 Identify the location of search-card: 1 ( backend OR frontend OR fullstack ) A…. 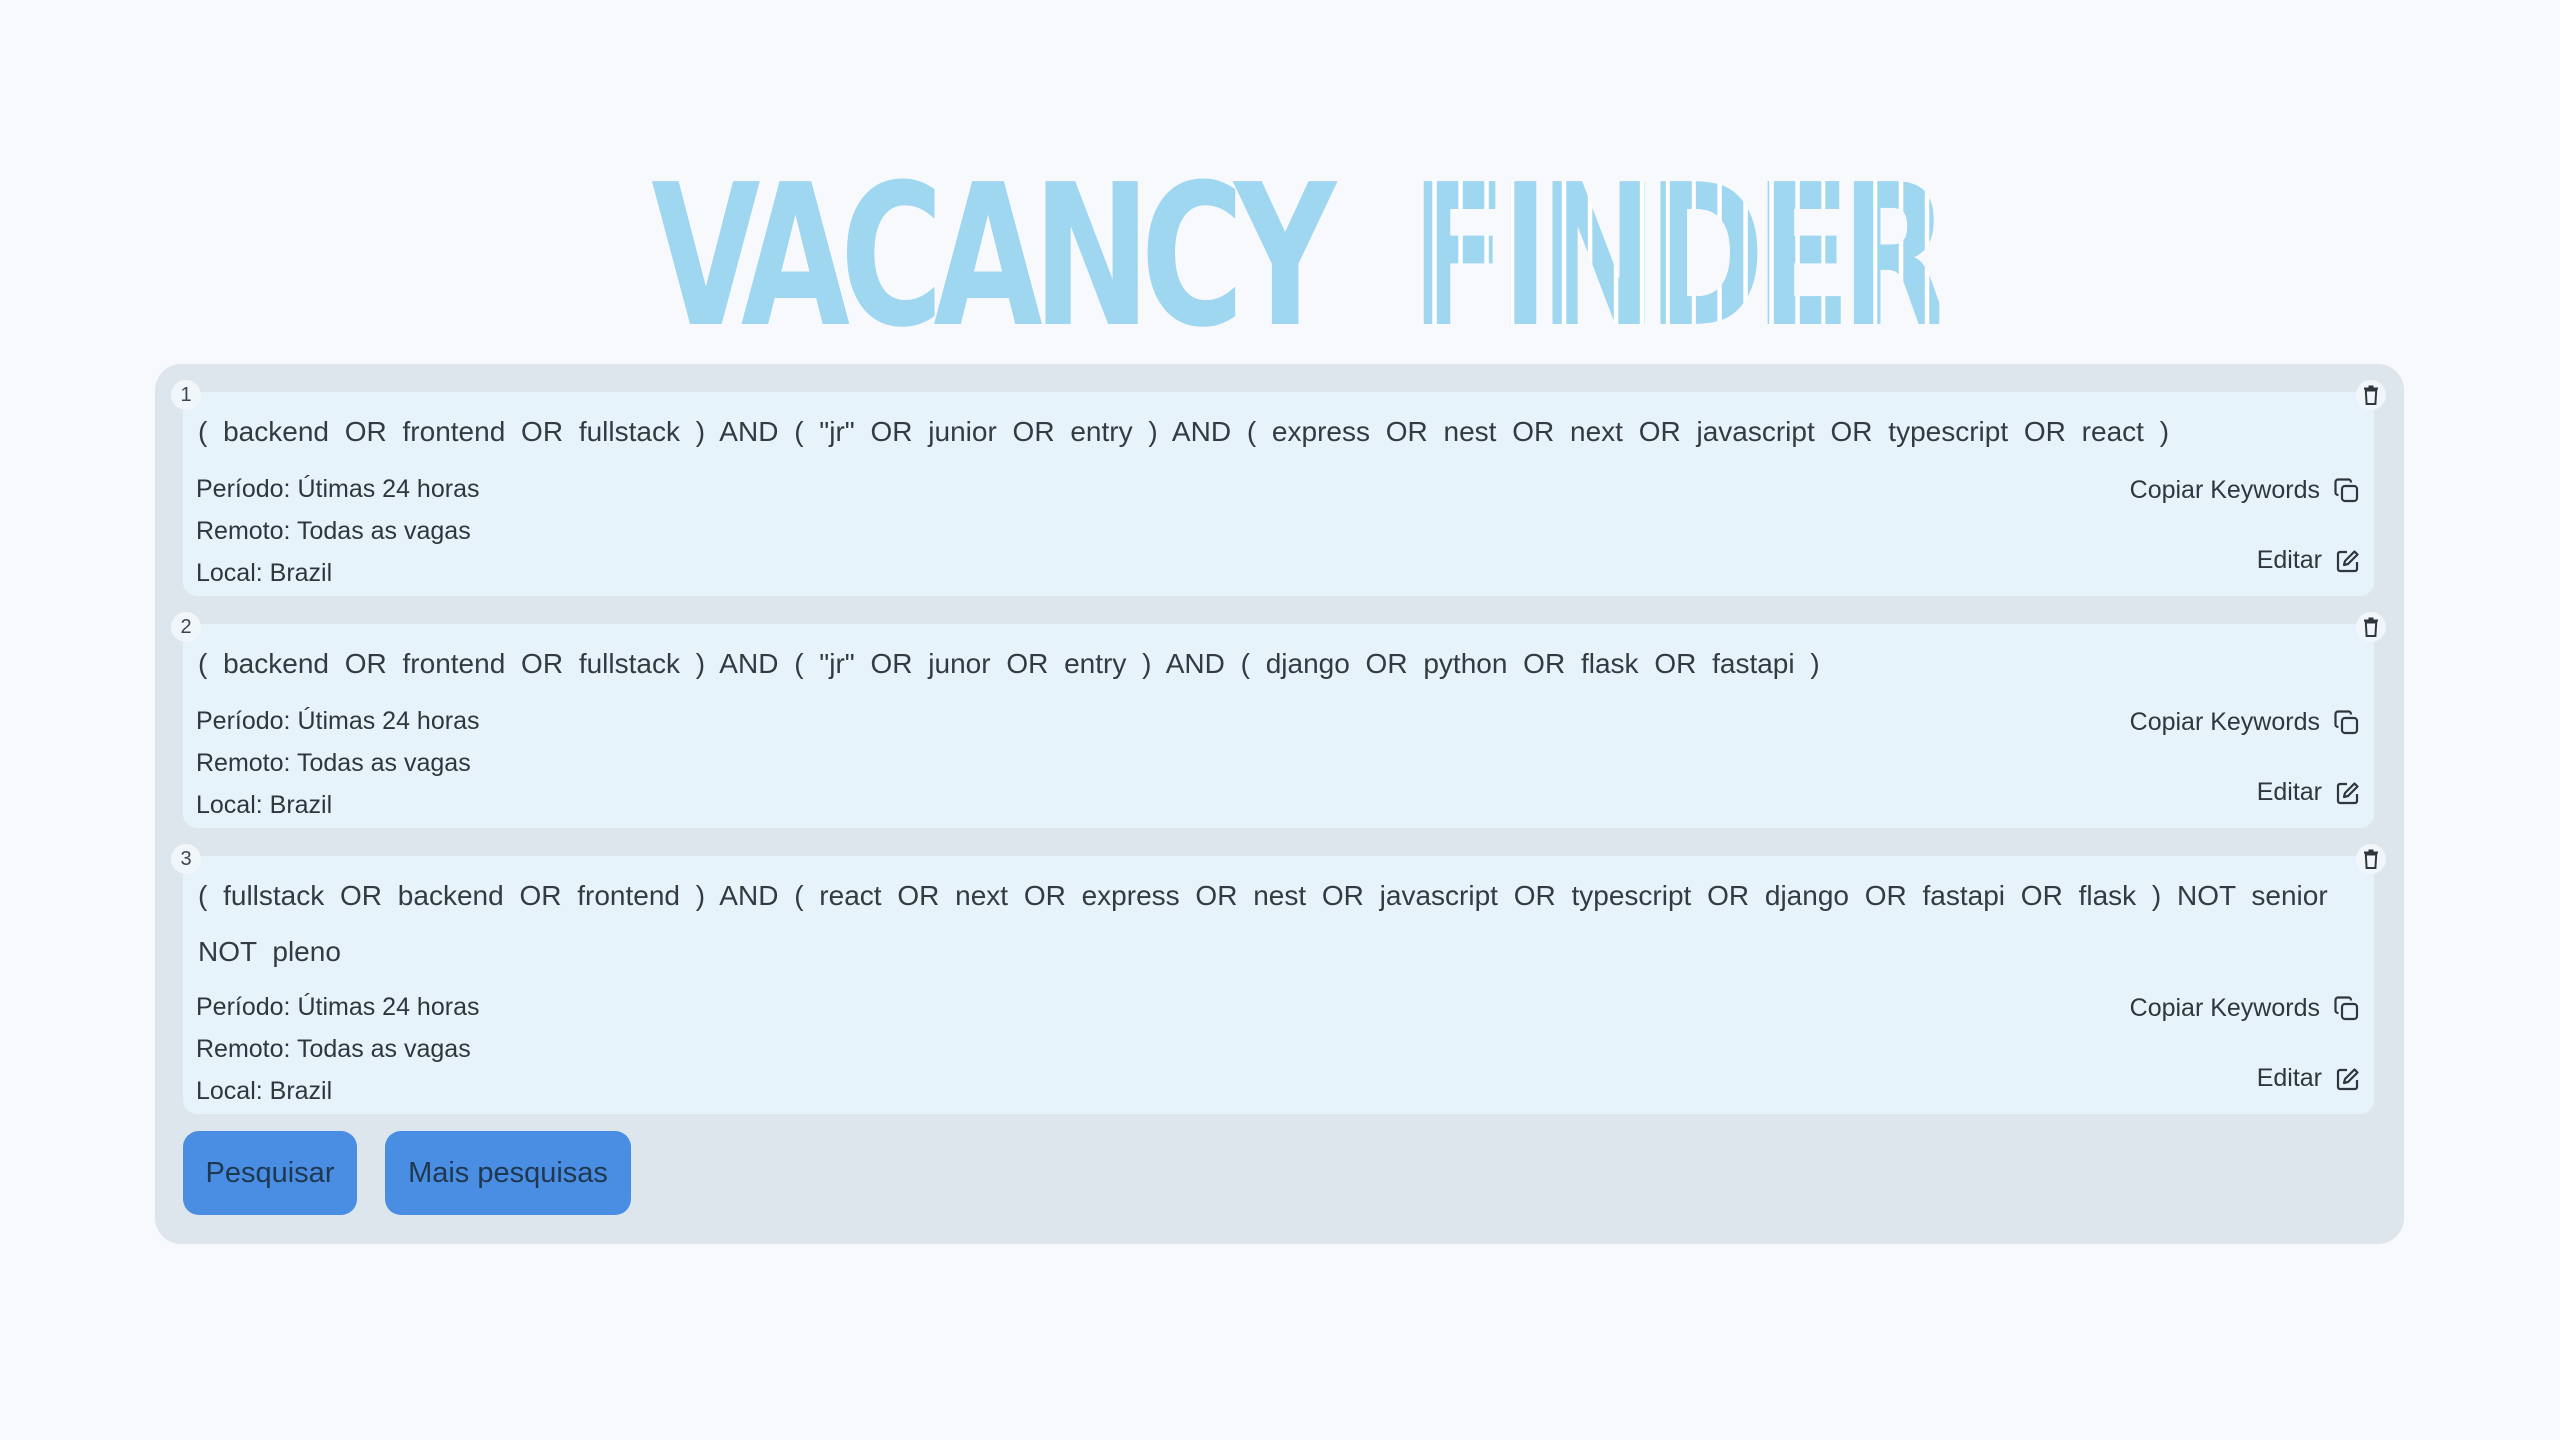
(1278, 488).